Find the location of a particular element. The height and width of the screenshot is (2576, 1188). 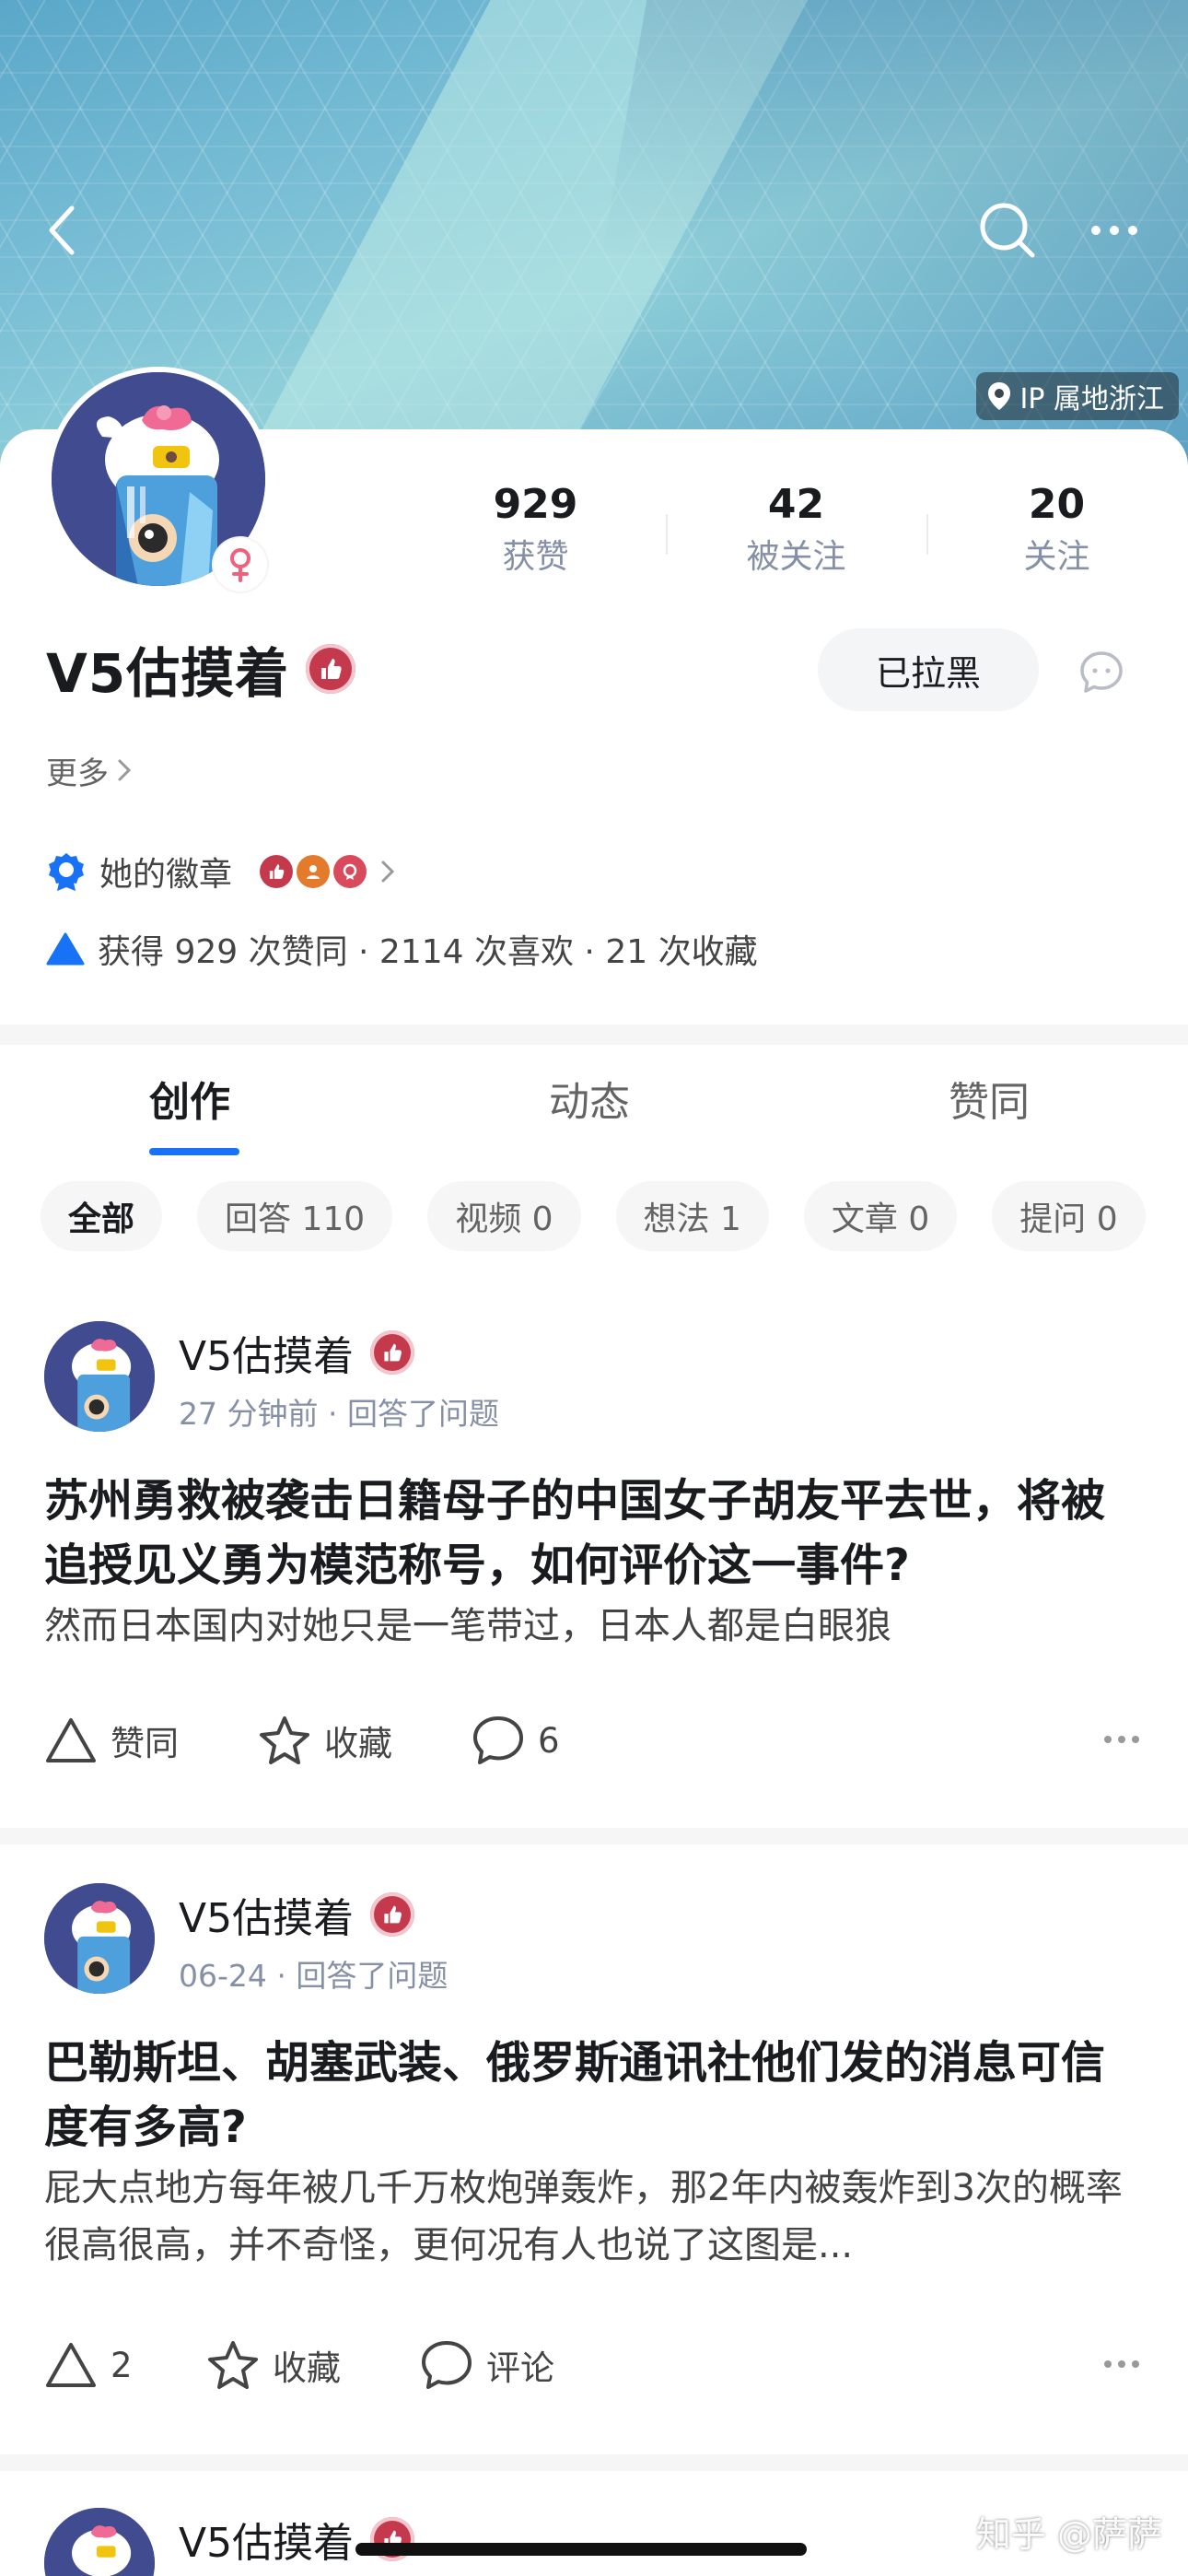

filter-chips: 全部 回答 110 视频 0 想法 1 文章 0 提问 0 is located at coordinates (593, 1216).